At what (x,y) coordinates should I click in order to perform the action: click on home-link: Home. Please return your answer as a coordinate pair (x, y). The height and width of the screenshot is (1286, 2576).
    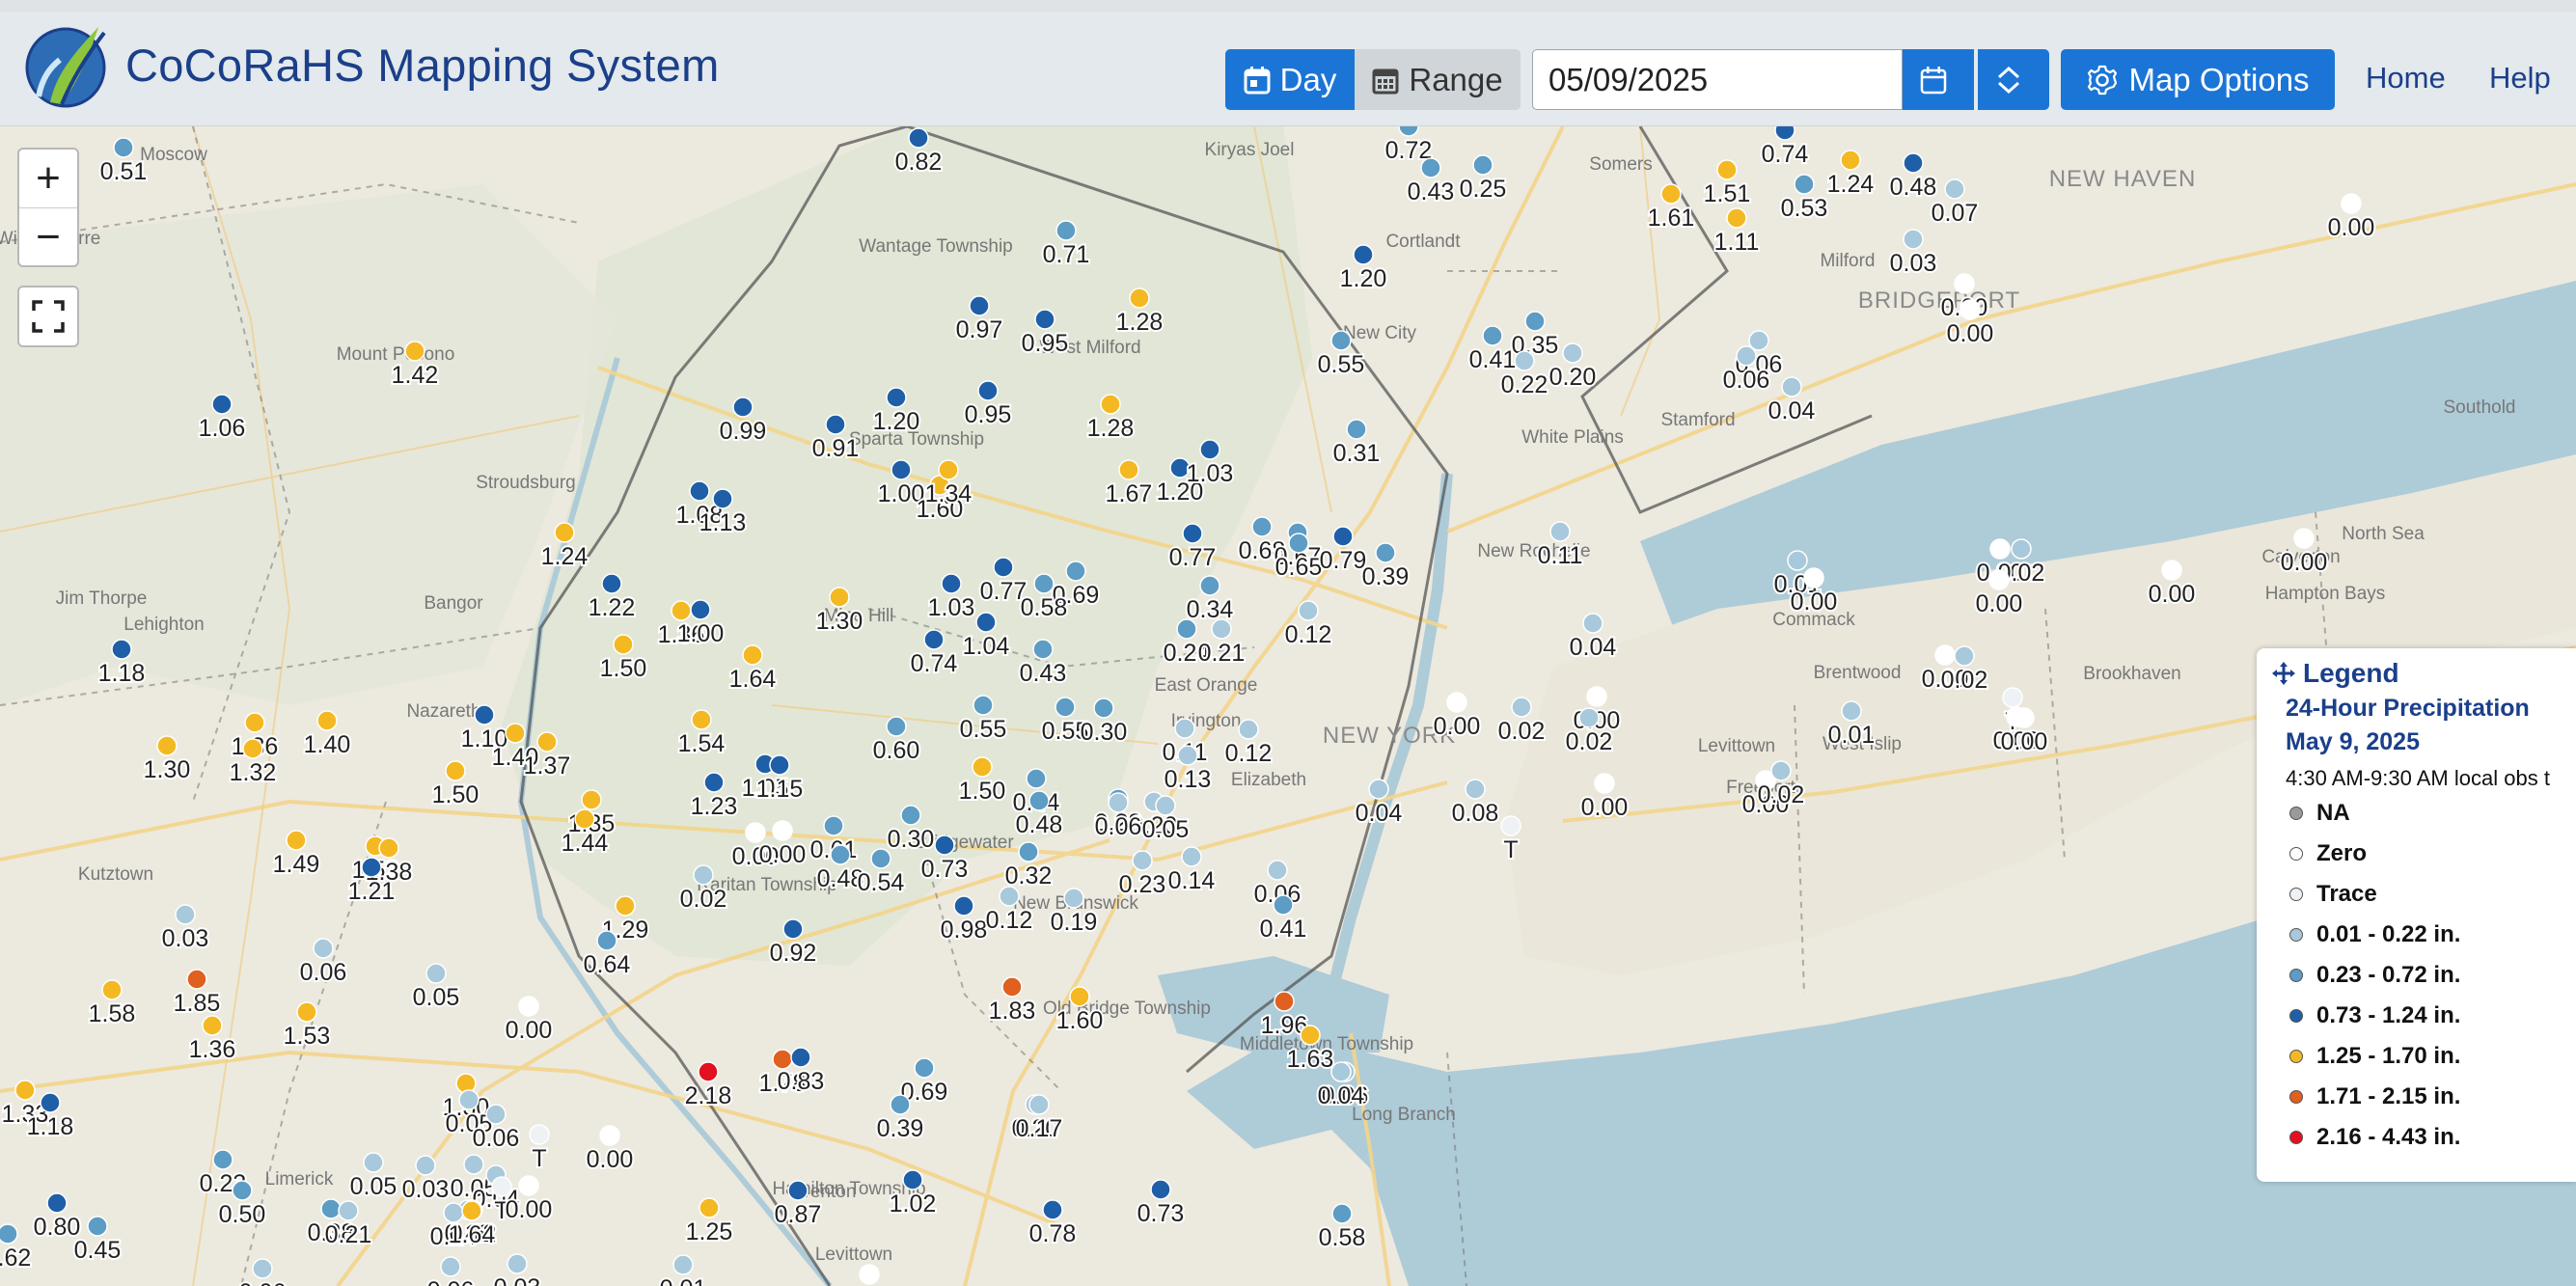
    Looking at the image, I should click on (2406, 78).